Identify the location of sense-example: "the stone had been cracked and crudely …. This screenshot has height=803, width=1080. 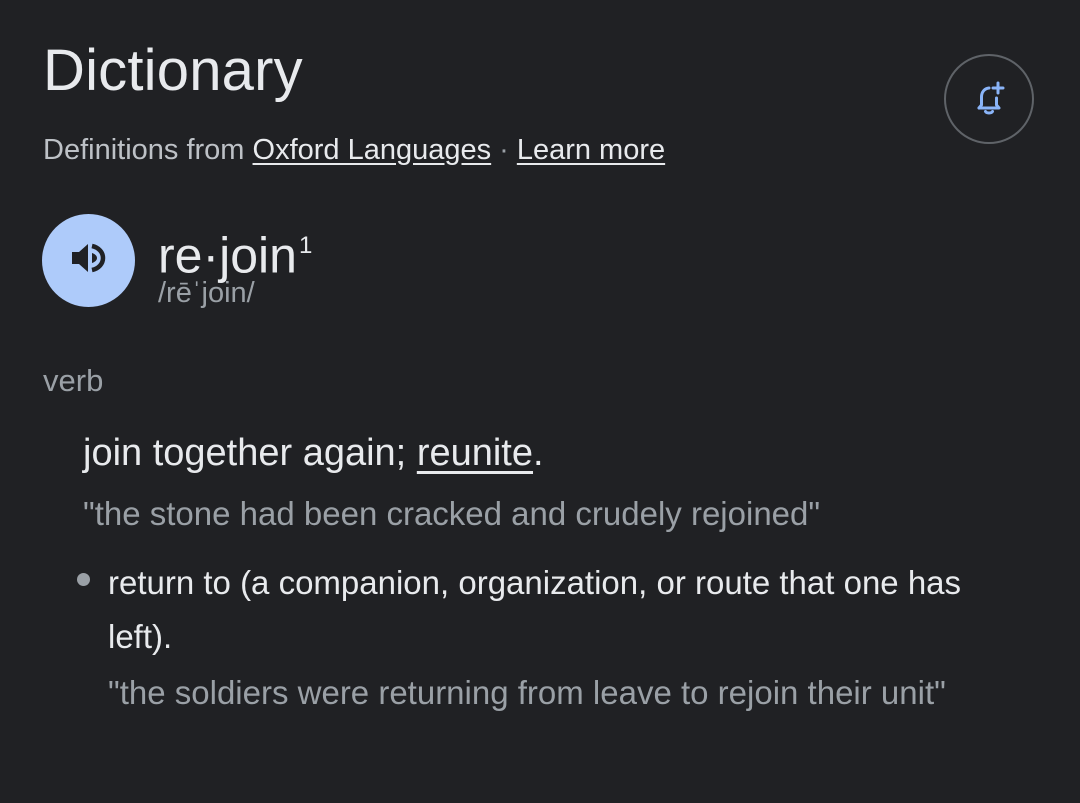
(452, 513).